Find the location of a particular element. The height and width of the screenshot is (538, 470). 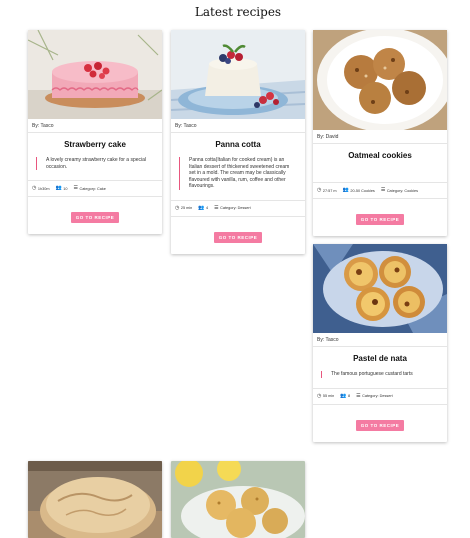

panna-cotta-photo is located at coordinates (238, 74).